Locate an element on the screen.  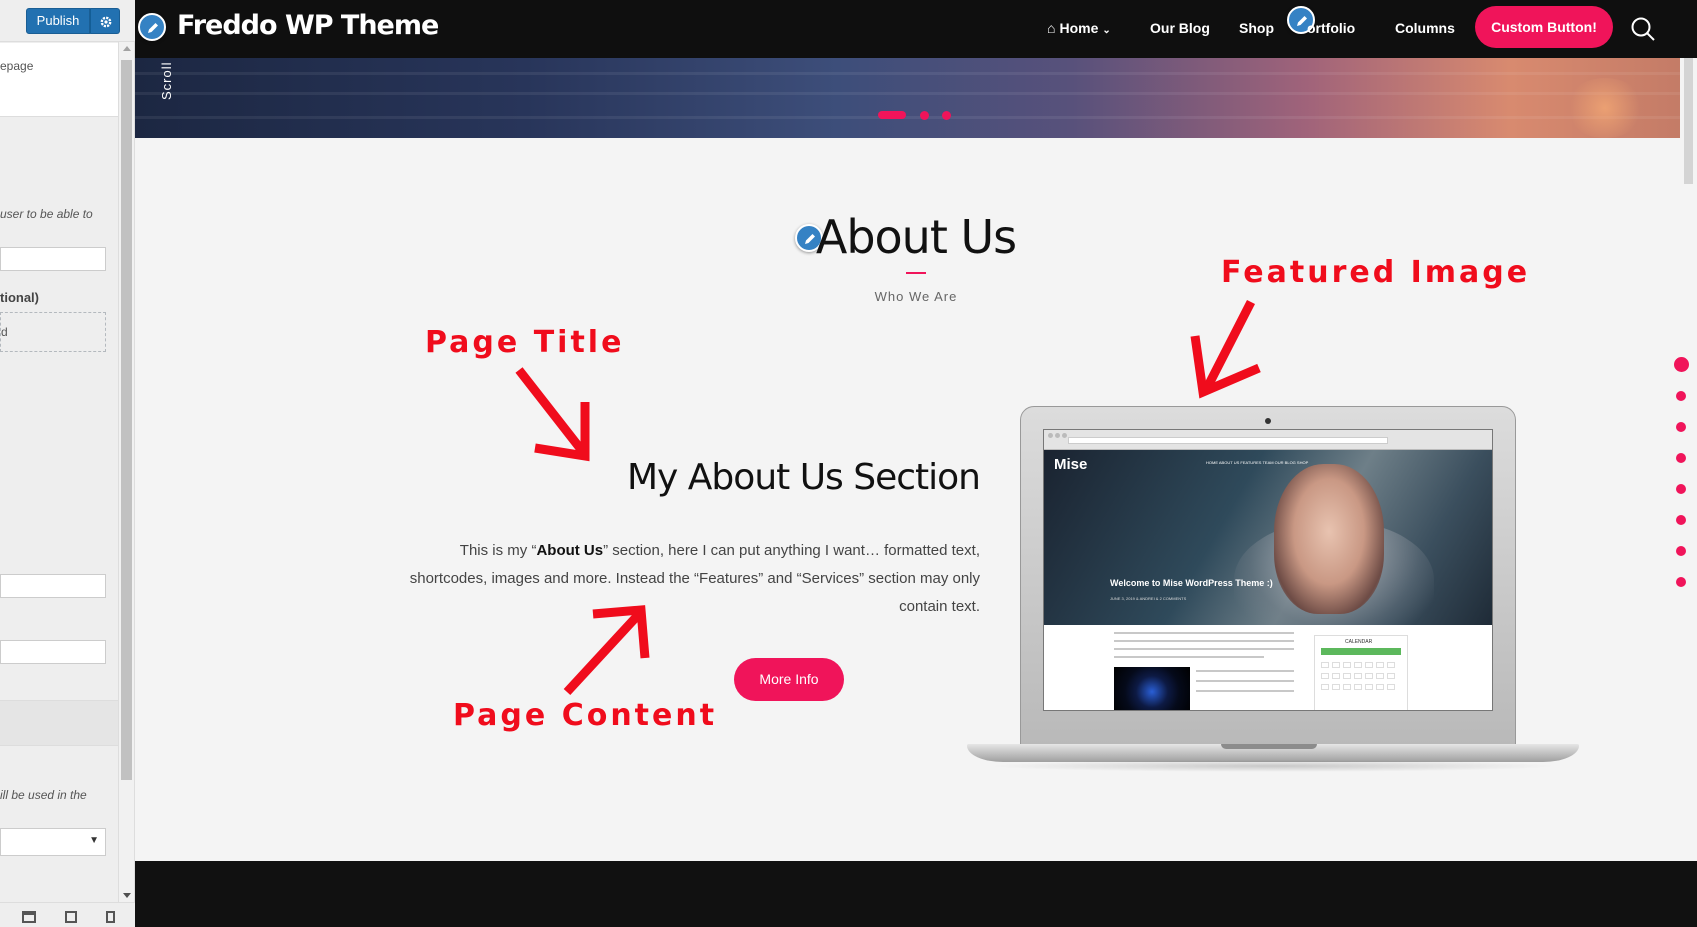
nav-home: ⌂ Home ⌄ is located at coordinates (1079, 28).